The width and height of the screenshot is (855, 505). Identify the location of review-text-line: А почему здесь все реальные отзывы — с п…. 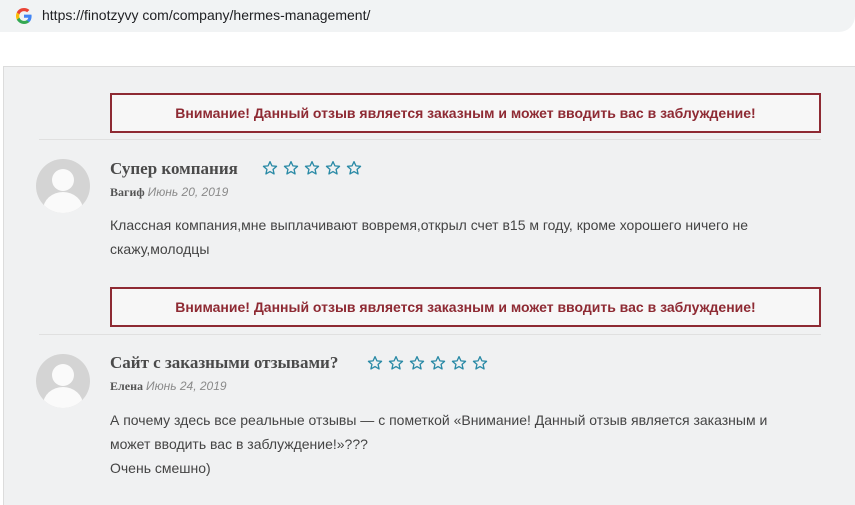
(439, 420).